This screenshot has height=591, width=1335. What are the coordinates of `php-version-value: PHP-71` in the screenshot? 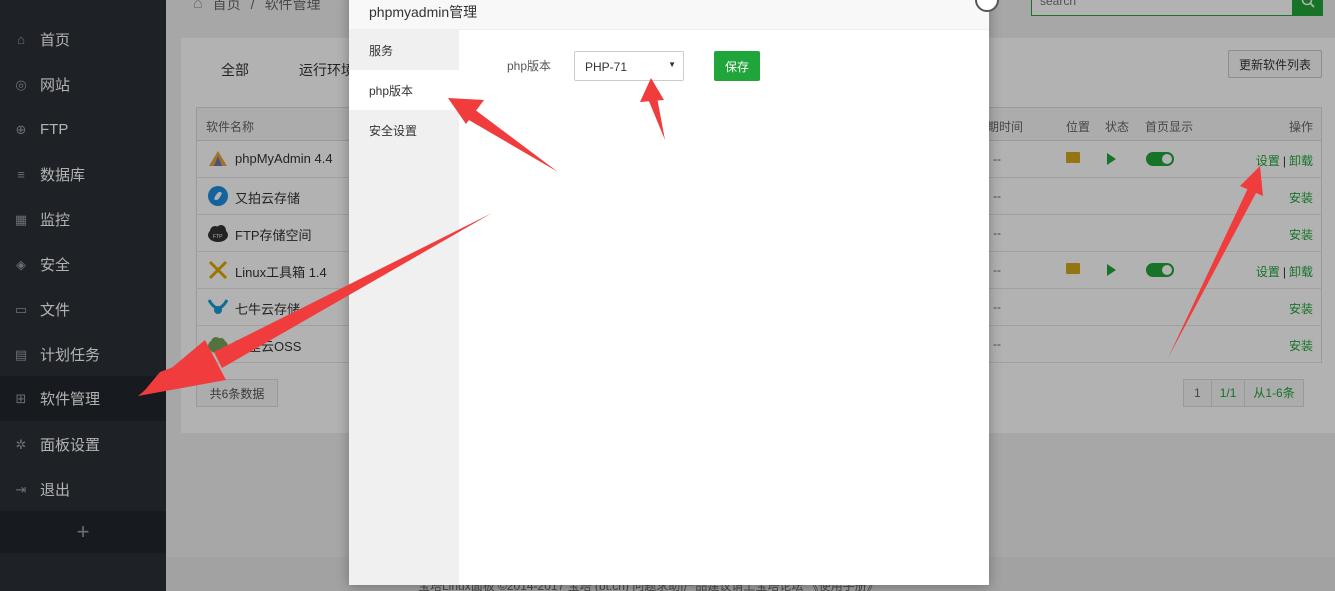 It's located at (606, 67).